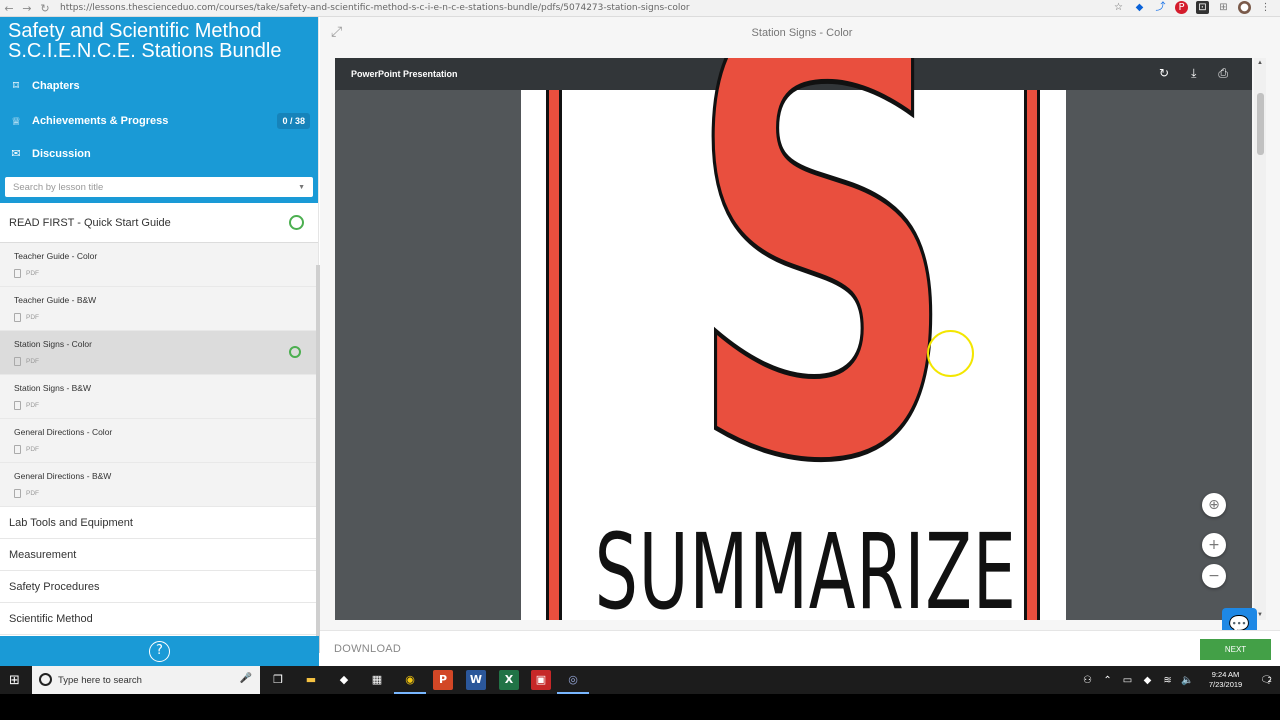  Describe the element at coordinates (1223, 73) in the screenshot. I see `print-icon: ⎙` at that location.